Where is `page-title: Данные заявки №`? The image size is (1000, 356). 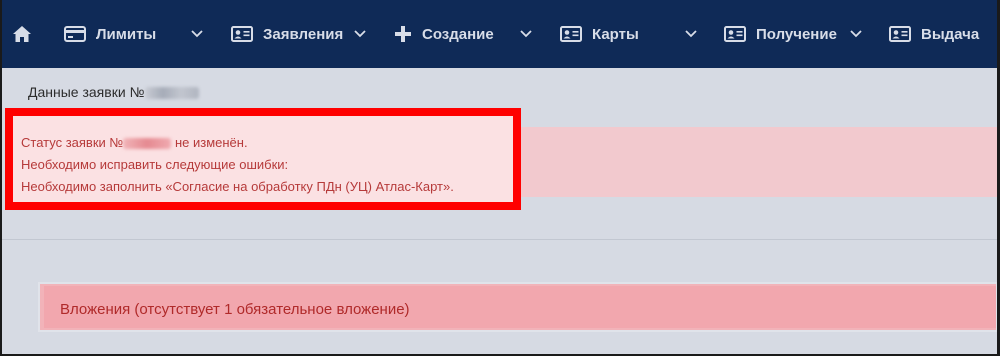 page-title: Данные заявки № is located at coordinates (113, 92).